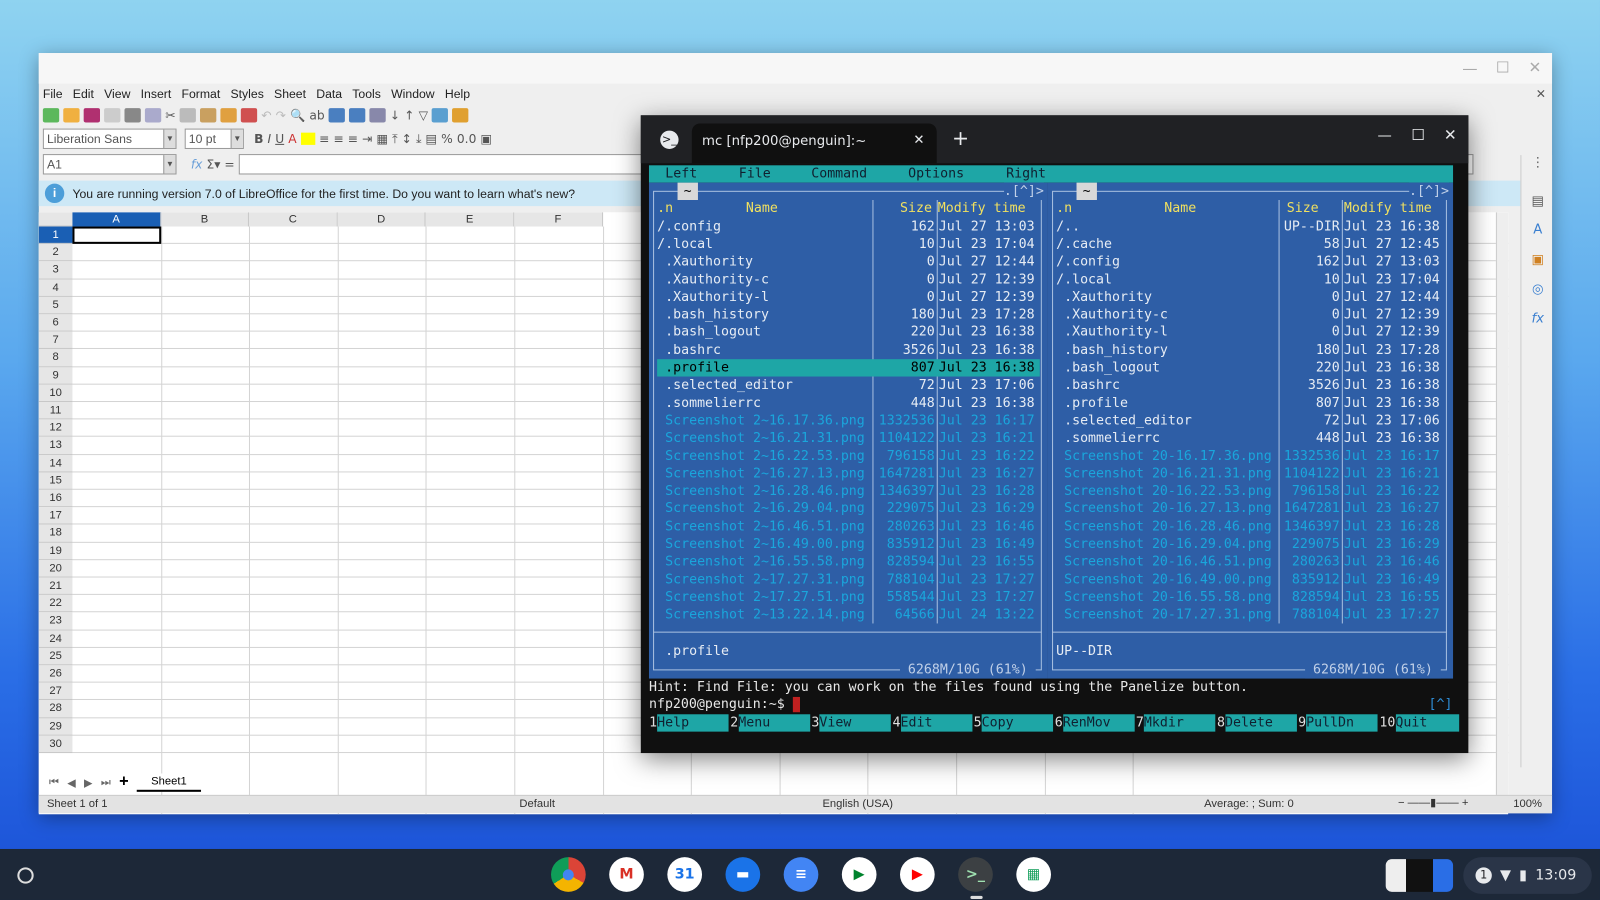 The height and width of the screenshot is (900, 1600). I want to click on row-header: 5, so click(55, 305).